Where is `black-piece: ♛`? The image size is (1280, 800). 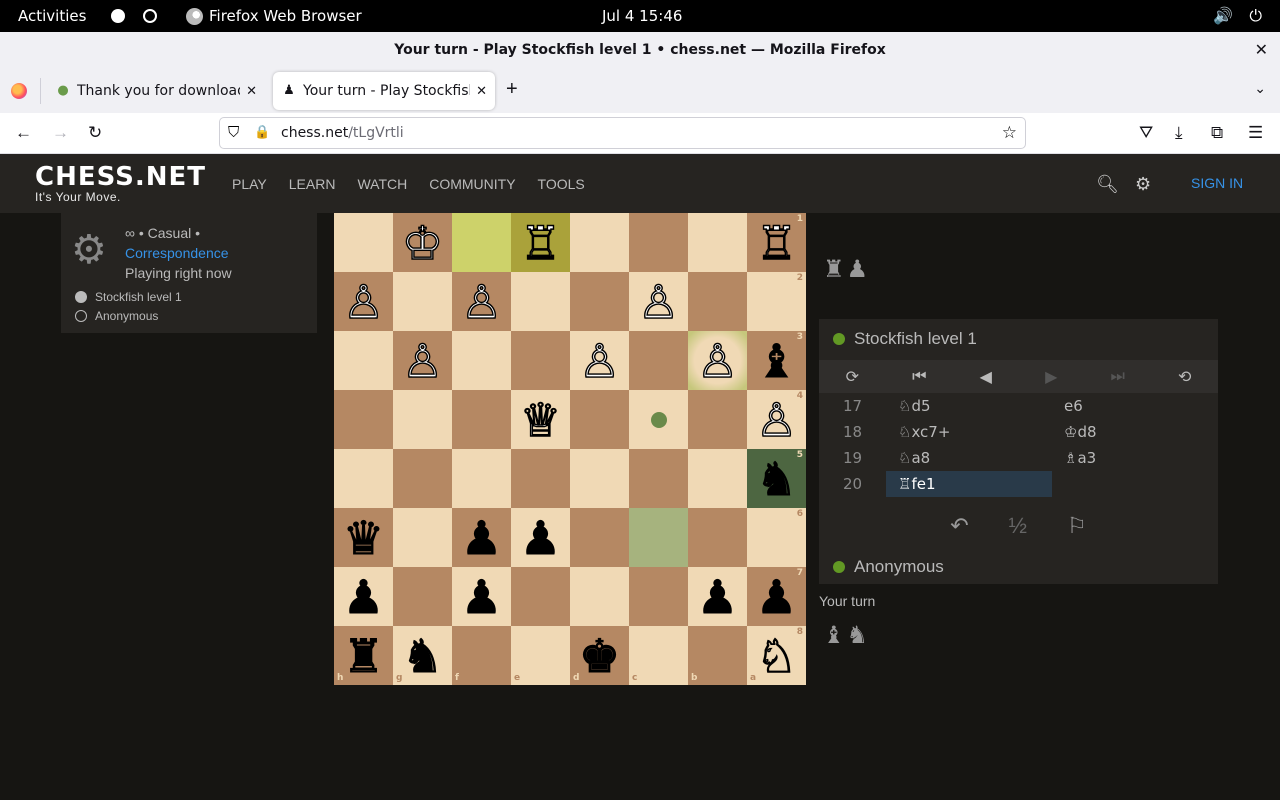 black-piece: ♛ is located at coordinates (363, 537).